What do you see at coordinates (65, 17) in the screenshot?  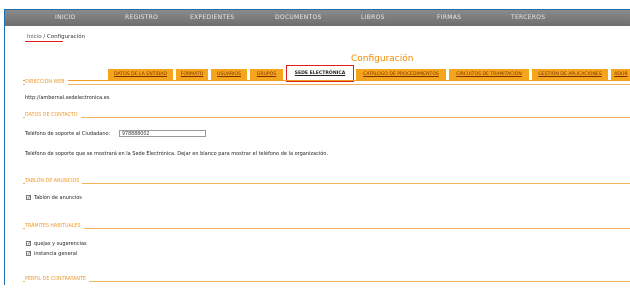 I see `nav-item-inicio: INICIO` at bounding box center [65, 17].